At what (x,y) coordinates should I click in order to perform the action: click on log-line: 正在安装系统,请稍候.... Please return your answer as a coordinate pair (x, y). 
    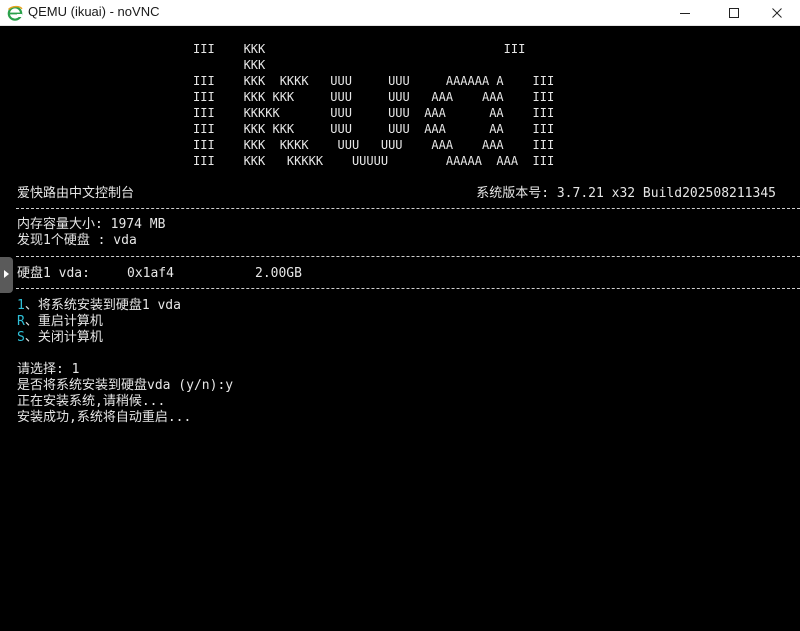
    Looking at the image, I should click on (91, 401).